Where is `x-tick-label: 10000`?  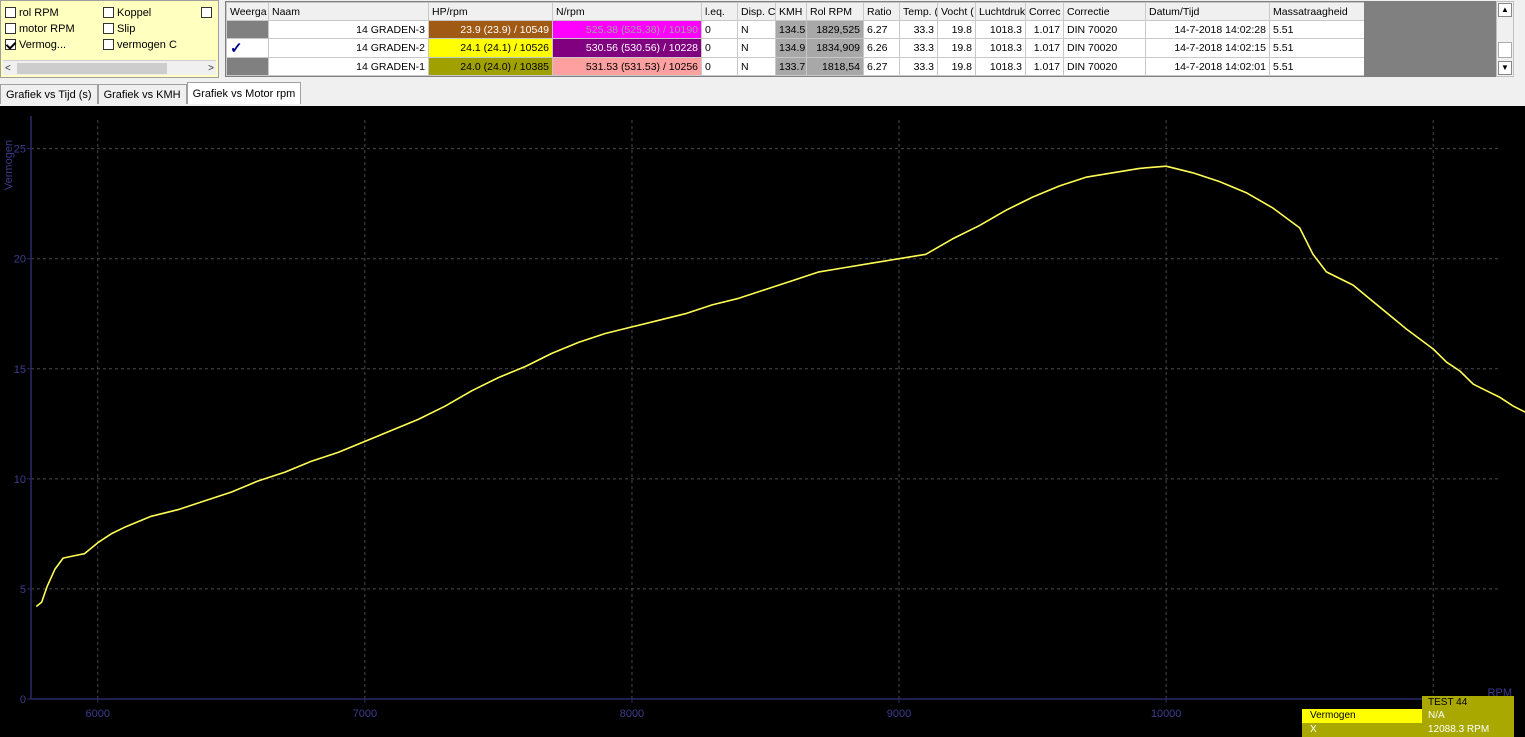 x-tick-label: 10000 is located at coordinates (1166, 714).